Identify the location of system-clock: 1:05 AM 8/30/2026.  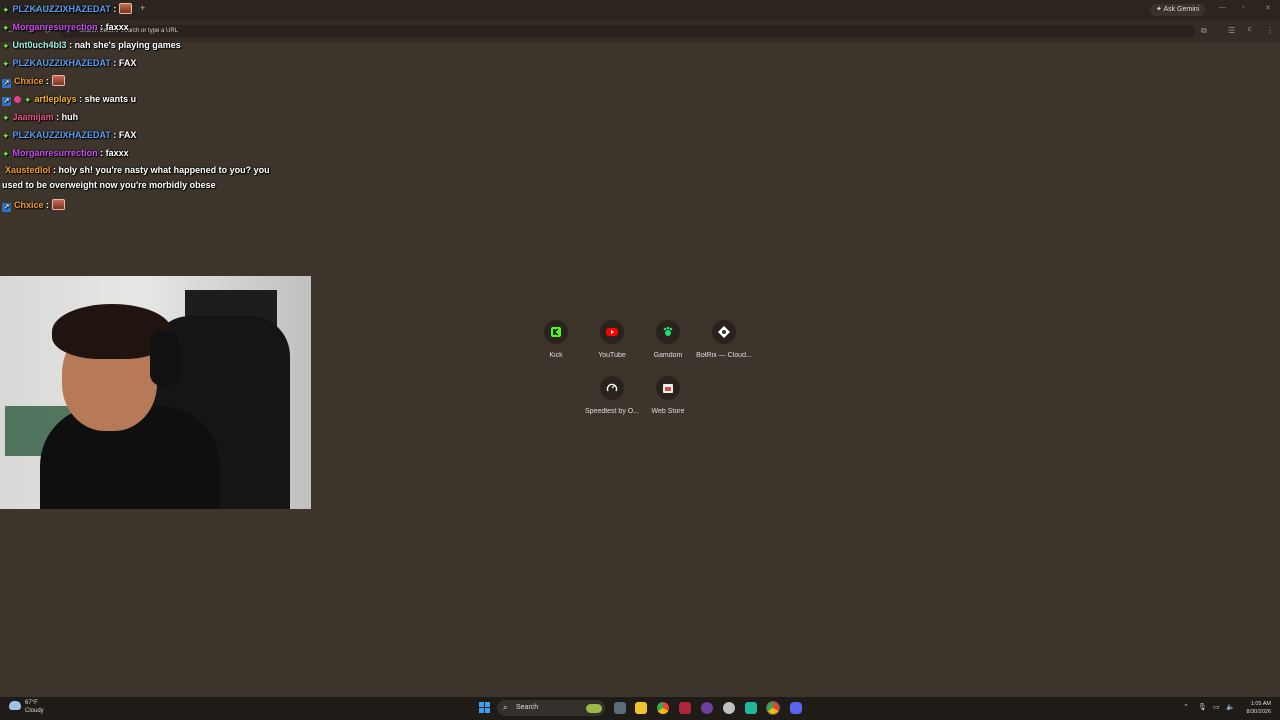
(1256, 708).